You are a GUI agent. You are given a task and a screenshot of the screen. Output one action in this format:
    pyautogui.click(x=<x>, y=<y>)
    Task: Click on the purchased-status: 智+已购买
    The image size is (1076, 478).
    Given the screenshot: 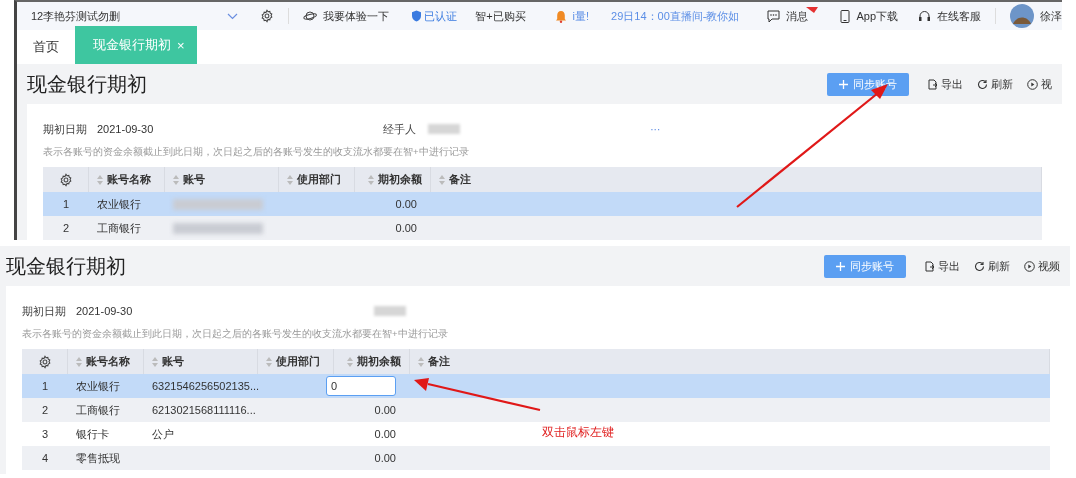 What is the action you would take?
    pyautogui.click(x=500, y=16)
    